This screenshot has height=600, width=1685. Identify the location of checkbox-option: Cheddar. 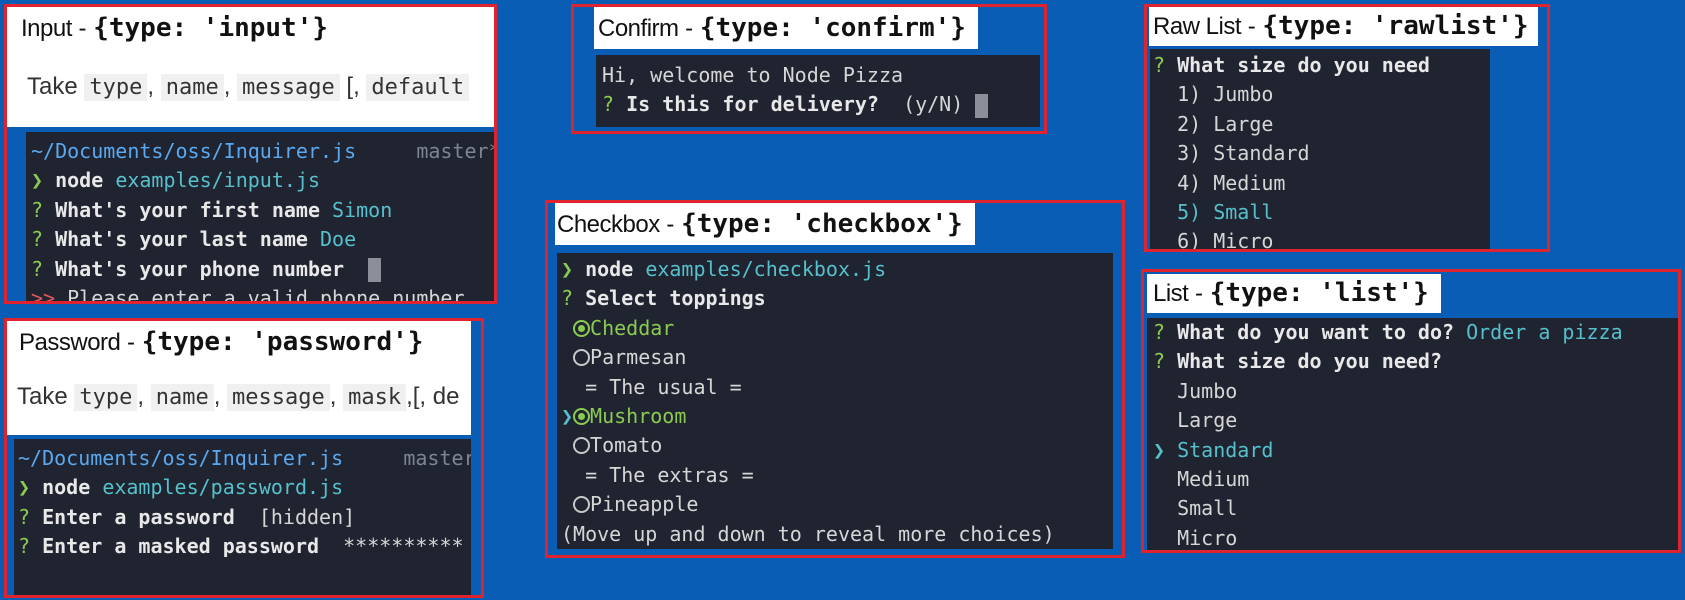
(837, 328).